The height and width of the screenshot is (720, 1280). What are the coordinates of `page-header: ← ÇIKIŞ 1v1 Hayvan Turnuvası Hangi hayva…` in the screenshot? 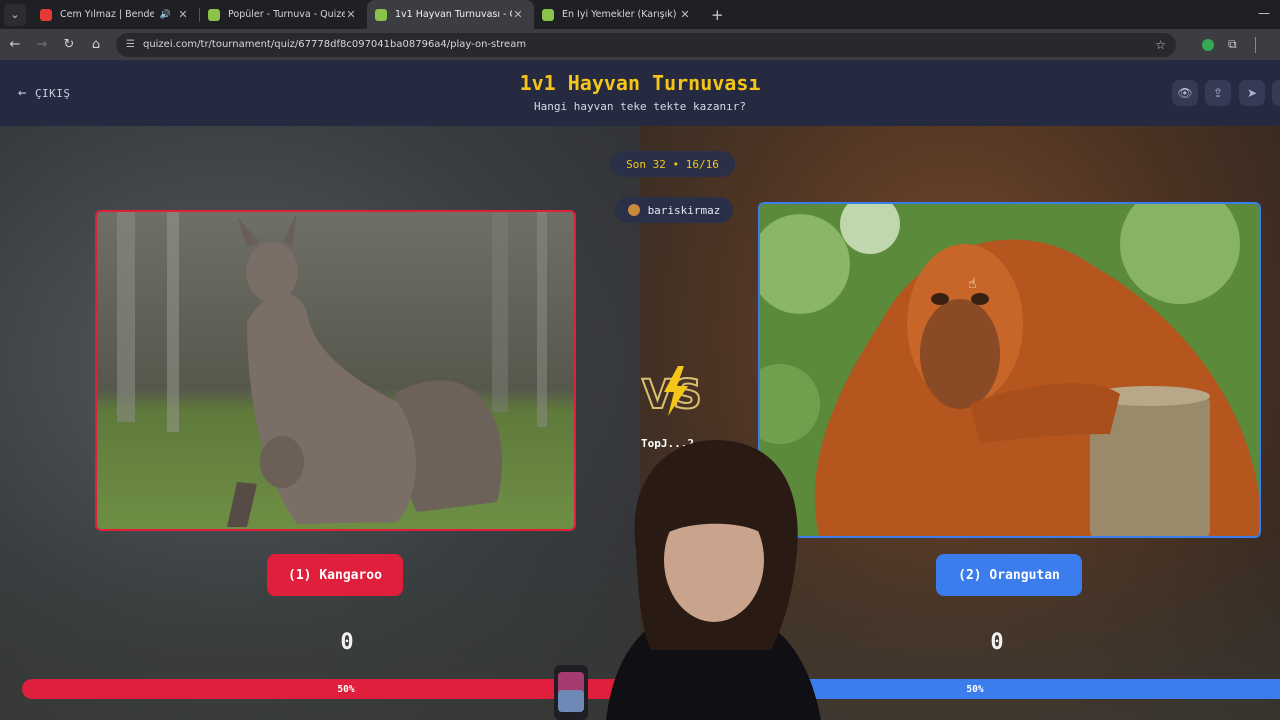 It's located at (640, 93).